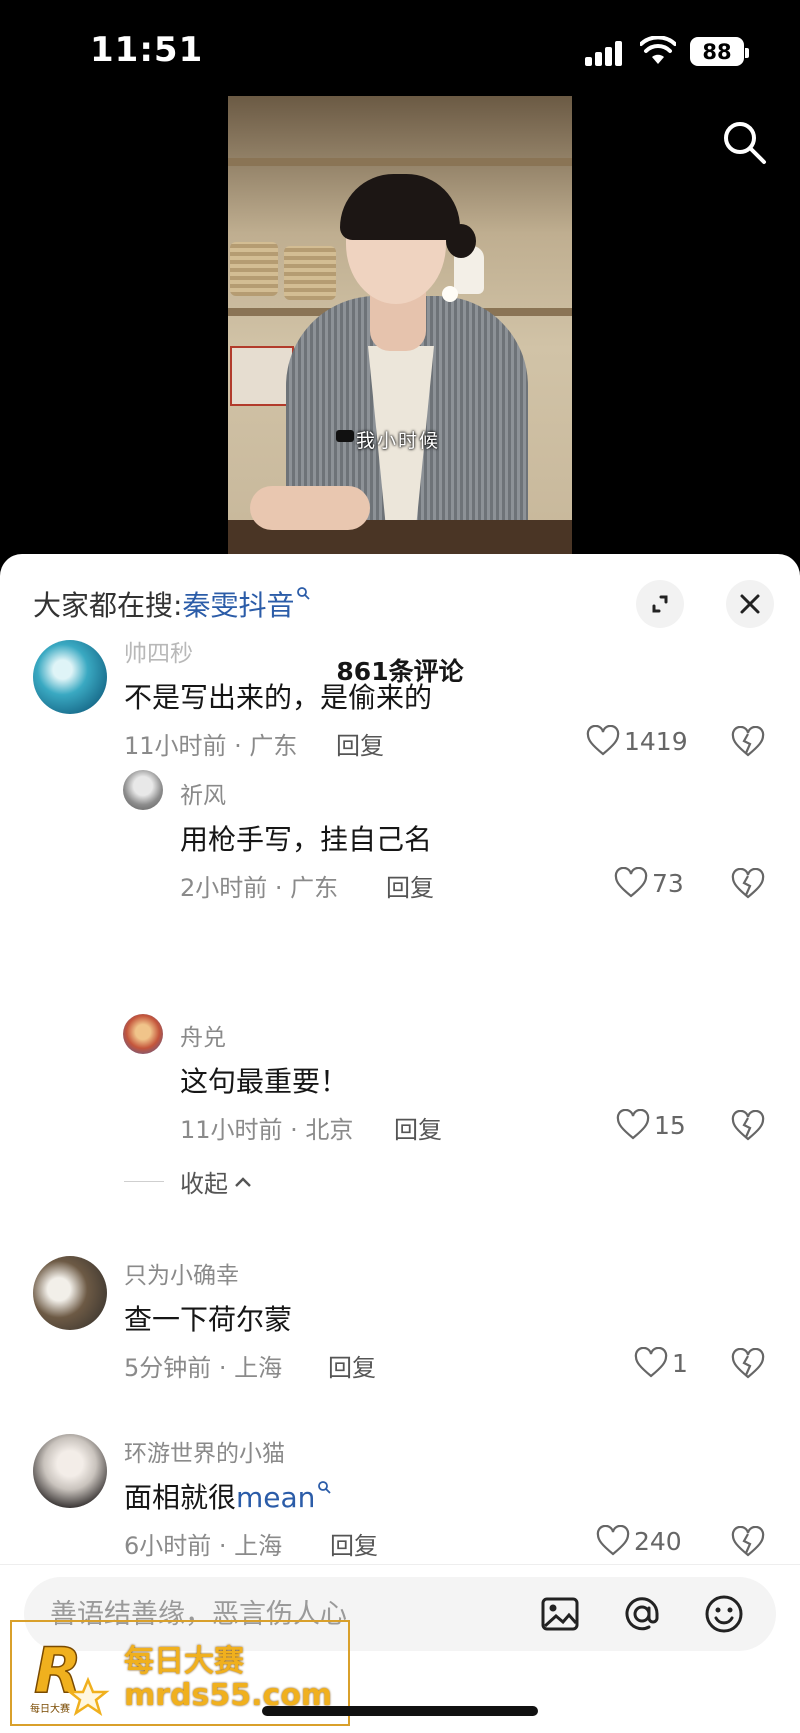 Image resolution: width=800 pixels, height=1733 pixels. What do you see at coordinates (670, 1125) in the screenshot?
I see `like-count: 15` at bounding box center [670, 1125].